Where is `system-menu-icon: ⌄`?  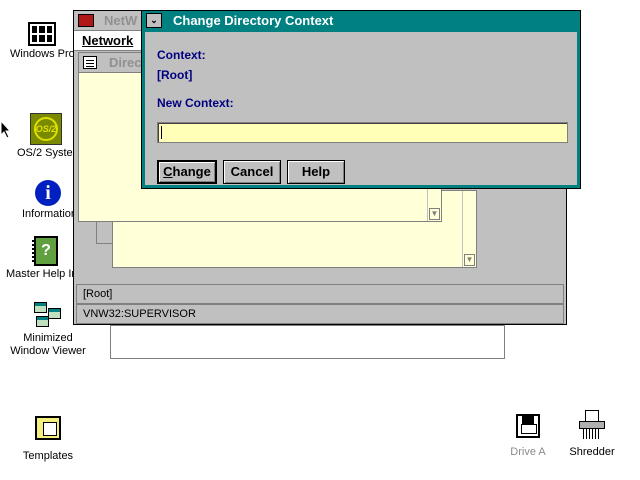 system-menu-icon: ⌄ is located at coordinates (154, 20).